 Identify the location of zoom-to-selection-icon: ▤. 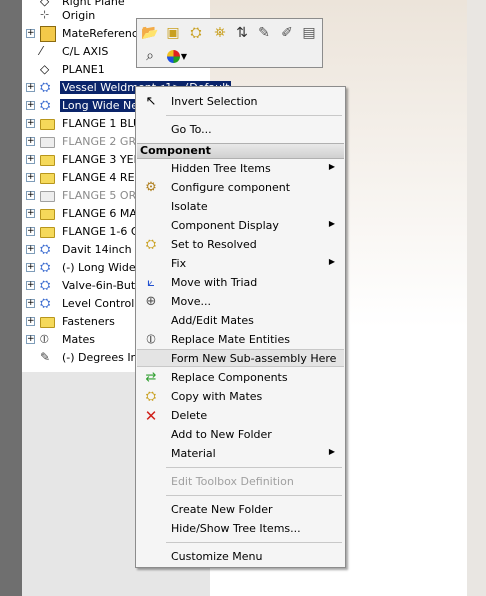
(309, 33).